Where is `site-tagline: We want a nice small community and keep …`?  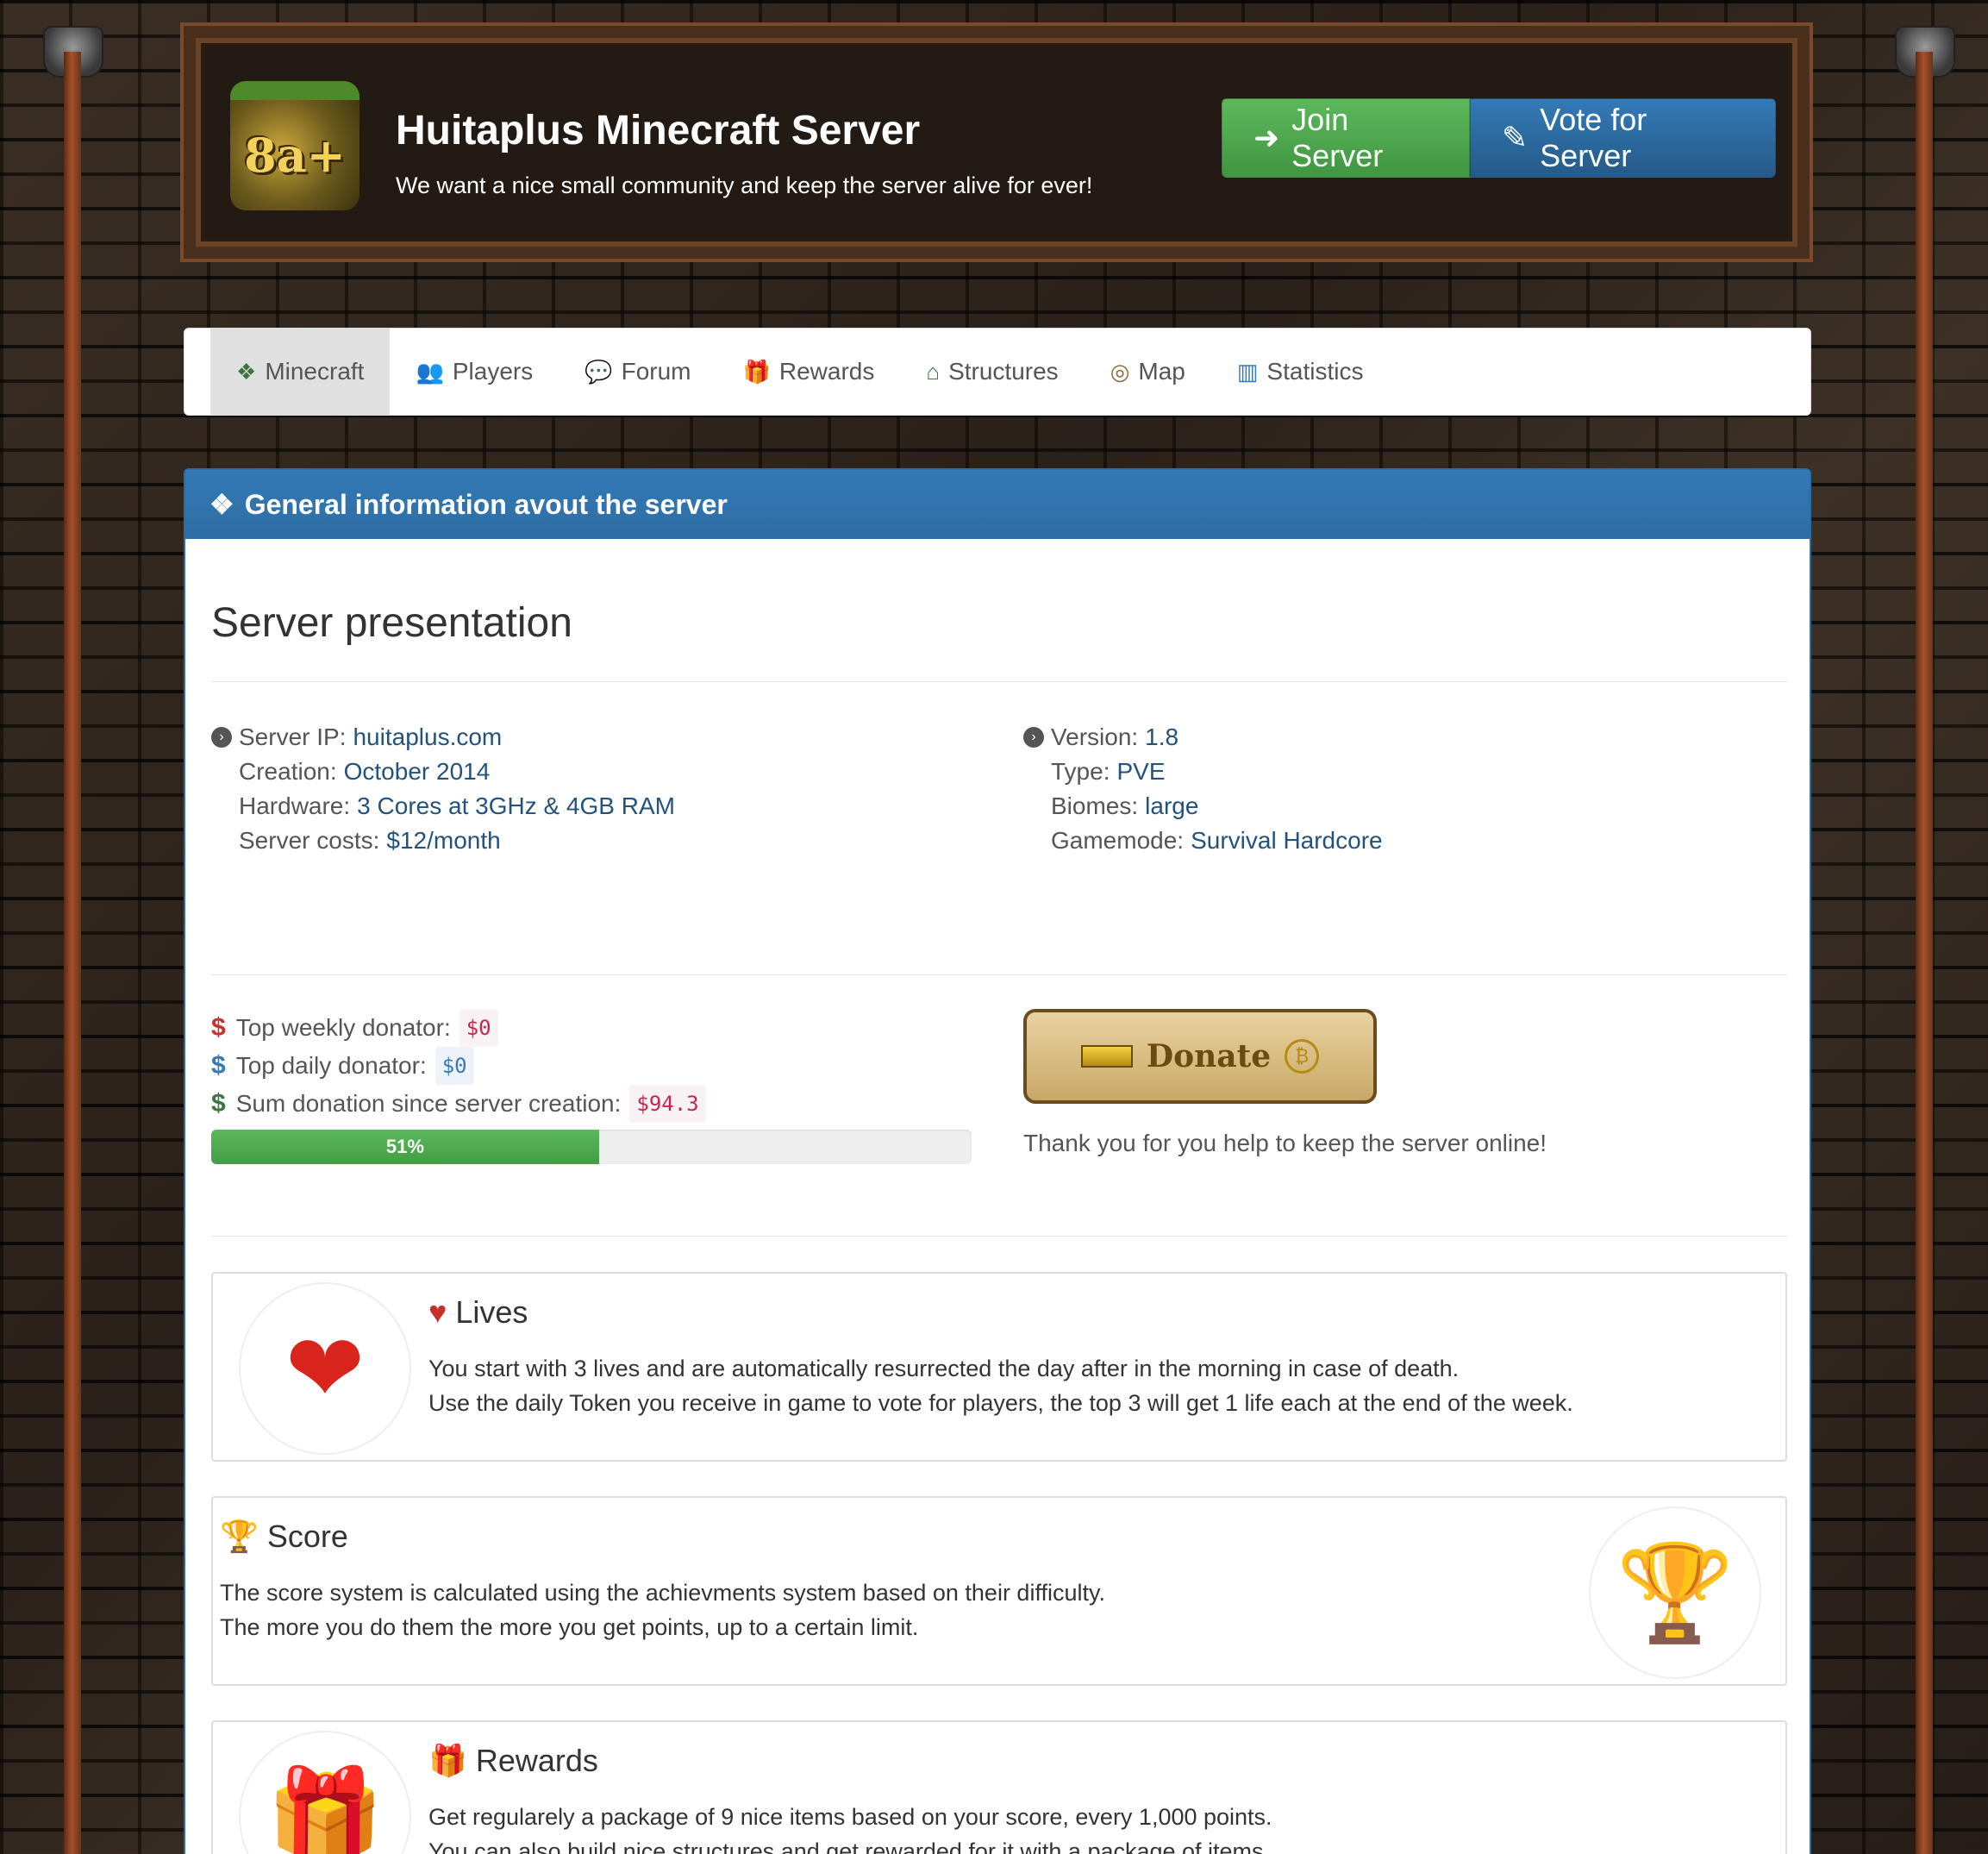
site-tagline: We want a nice small community and keep … is located at coordinates (744, 185).